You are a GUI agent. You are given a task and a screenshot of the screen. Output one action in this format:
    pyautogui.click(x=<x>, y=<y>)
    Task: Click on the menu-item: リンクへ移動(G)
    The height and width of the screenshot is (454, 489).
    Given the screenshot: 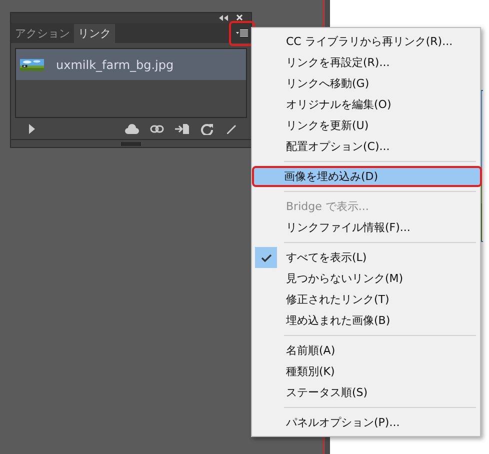 What is the action you would take?
    pyautogui.click(x=366, y=83)
    